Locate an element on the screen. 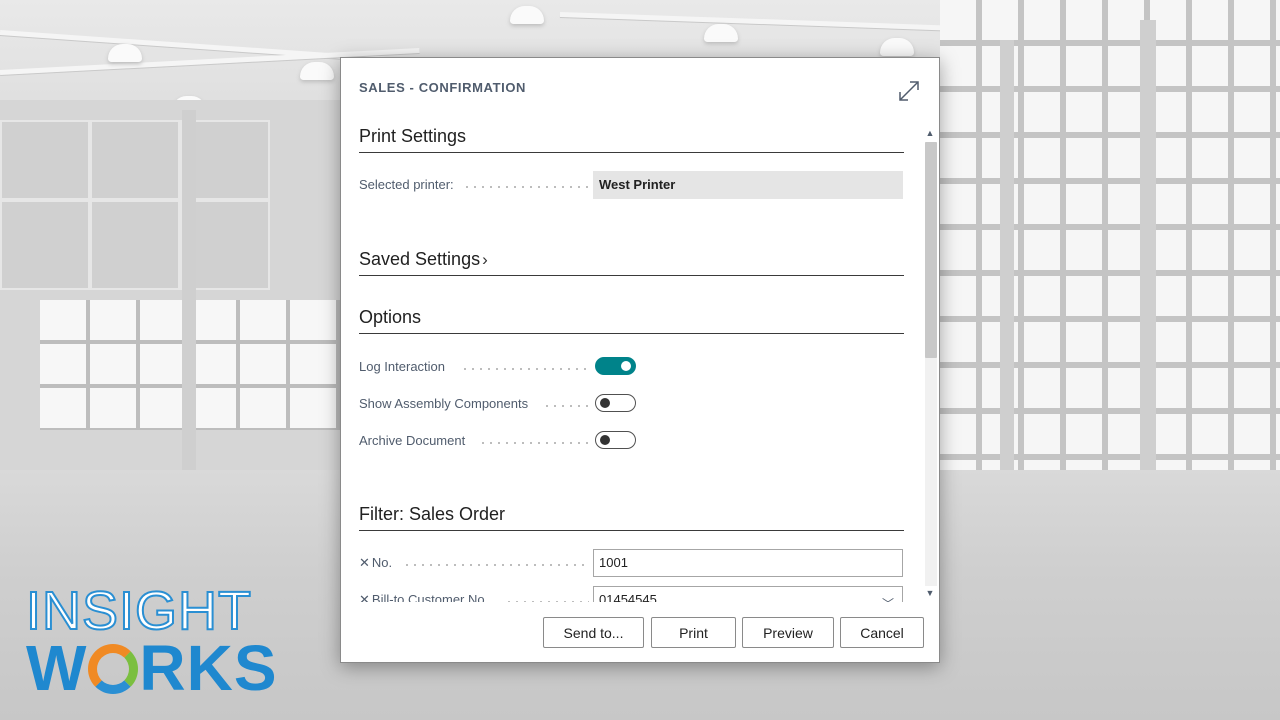  selected-printer-label: Selected printer: is located at coordinates (406, 184).